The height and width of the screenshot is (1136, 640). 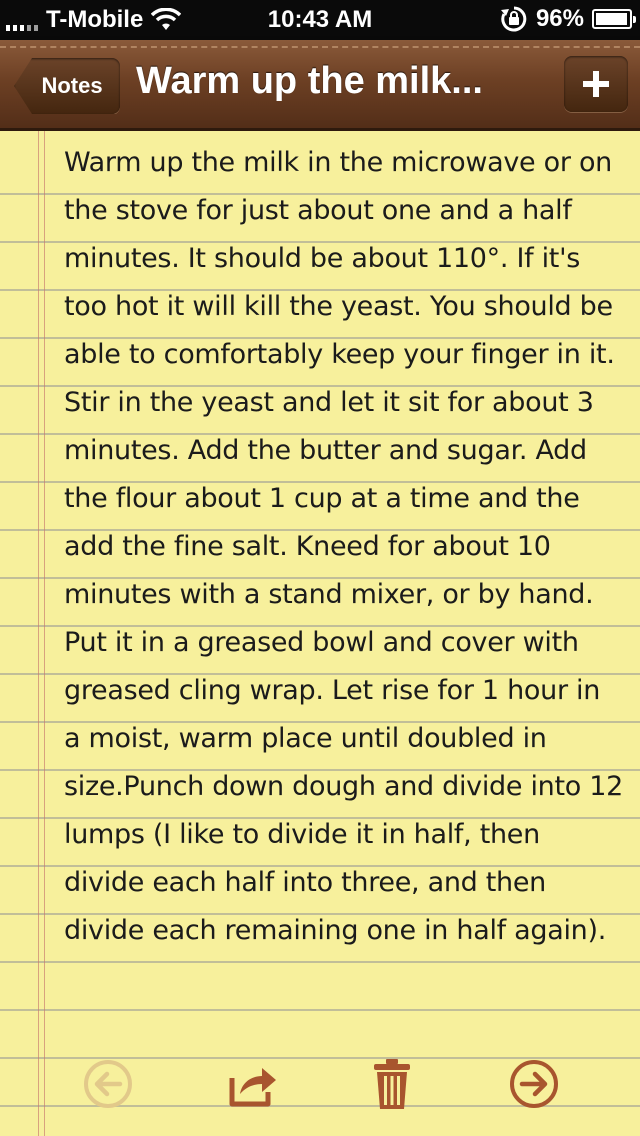 I want to click on share-button, so click(x=252, y=1084).